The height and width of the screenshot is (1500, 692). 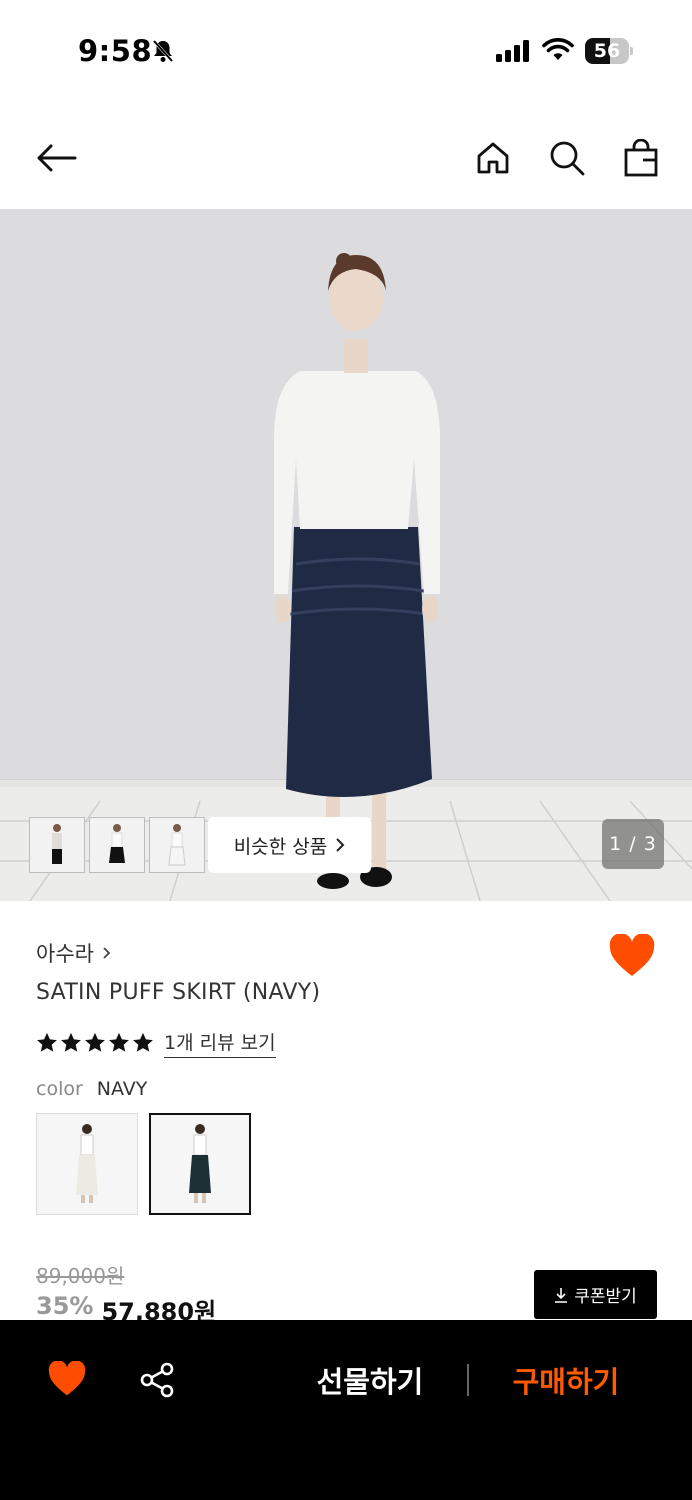 I want to click on color-label: color, so click(x=59, y=1089).